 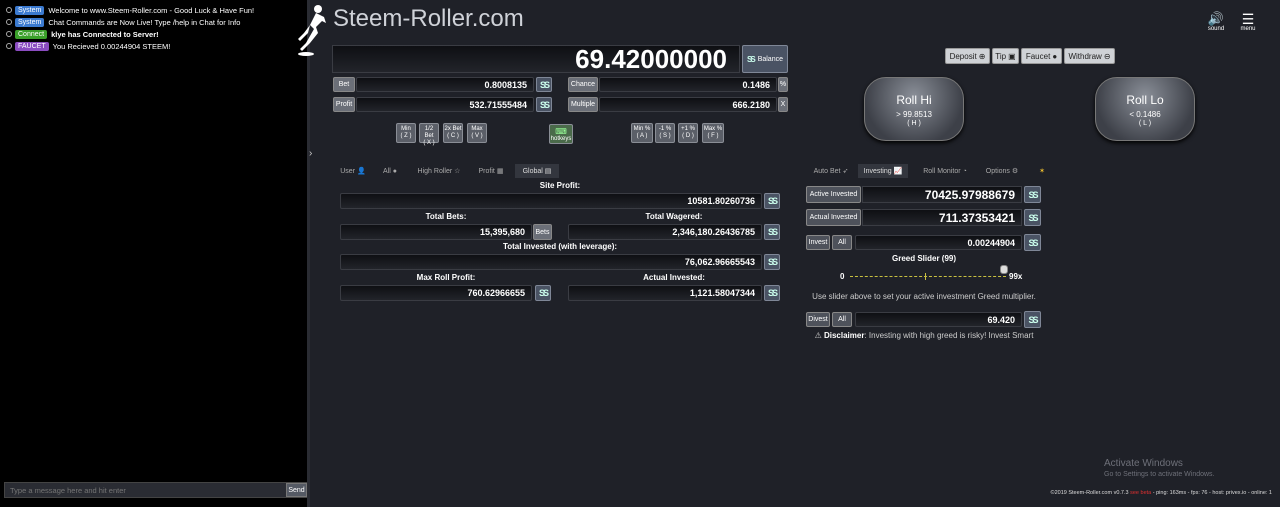 What do you see at coordinates (1145, 109) in the screenshot?
I see `roll-lo-button: Roll Lo < 0.1486 ( L )` at bounding box center [1145, 109].